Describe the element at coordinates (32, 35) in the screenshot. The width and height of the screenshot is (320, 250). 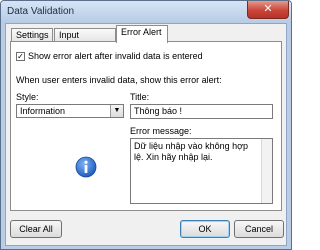
I see `tab-settings-label: Settings` at that location.